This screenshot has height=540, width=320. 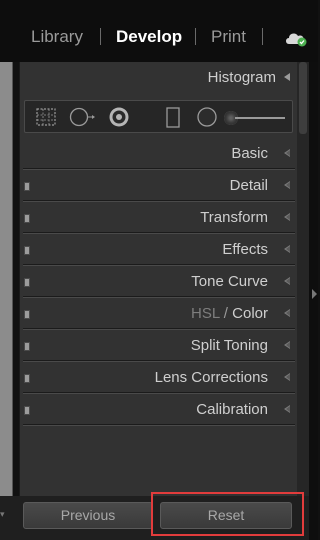 What do you see at coordinates (2, 514) in the screenshot?
I see `left-panel-collapse-icon: ▾` at bounding box center [2, 514].